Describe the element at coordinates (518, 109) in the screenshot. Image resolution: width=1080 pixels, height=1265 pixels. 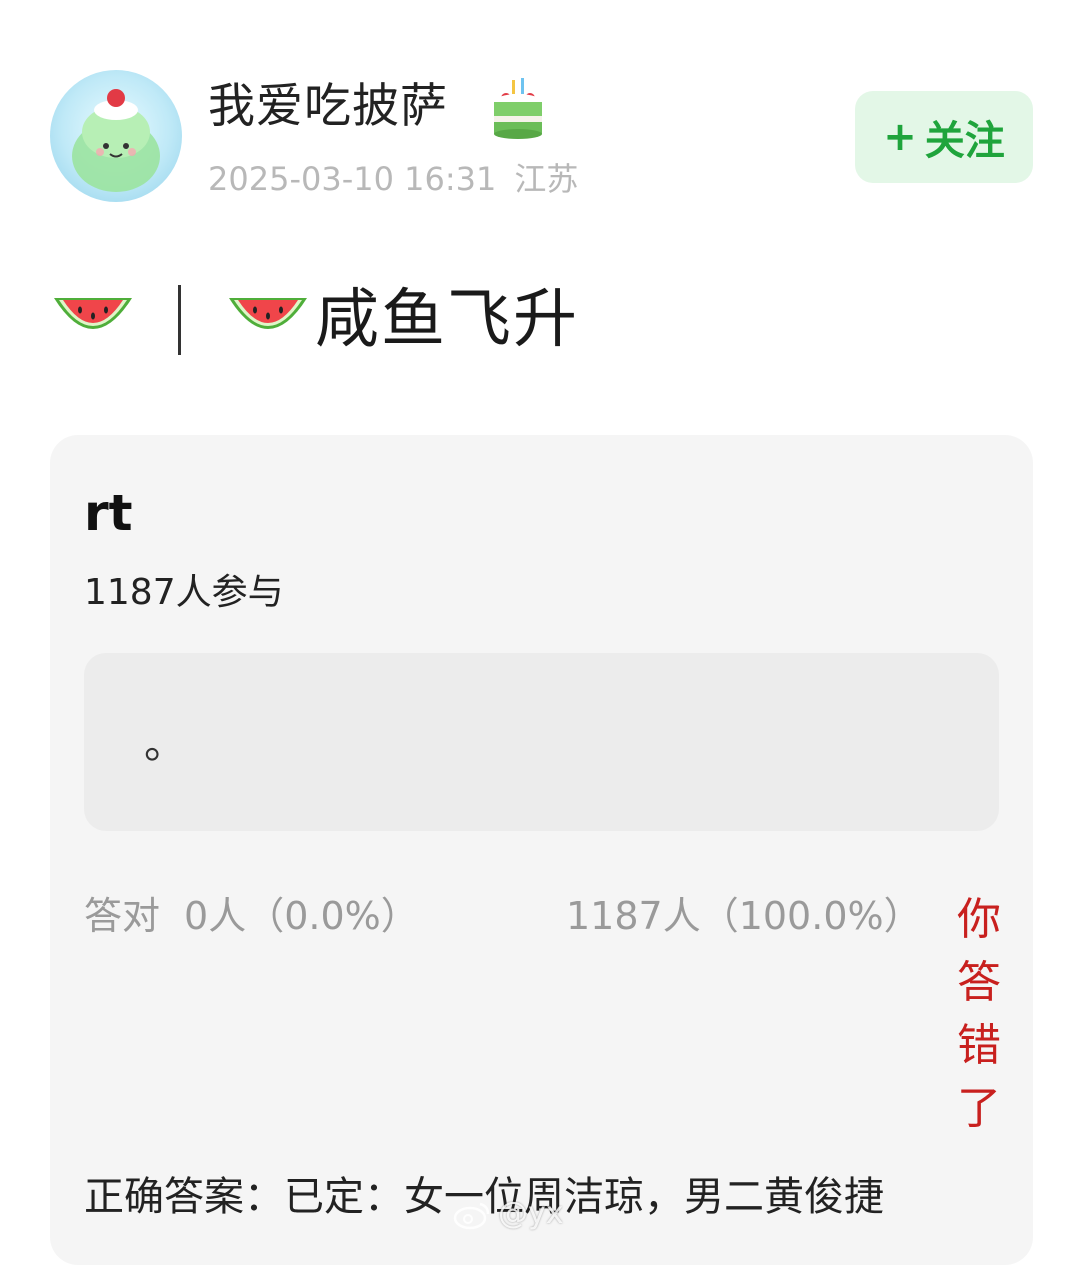
I see `birthday-cake-icon` at that location.